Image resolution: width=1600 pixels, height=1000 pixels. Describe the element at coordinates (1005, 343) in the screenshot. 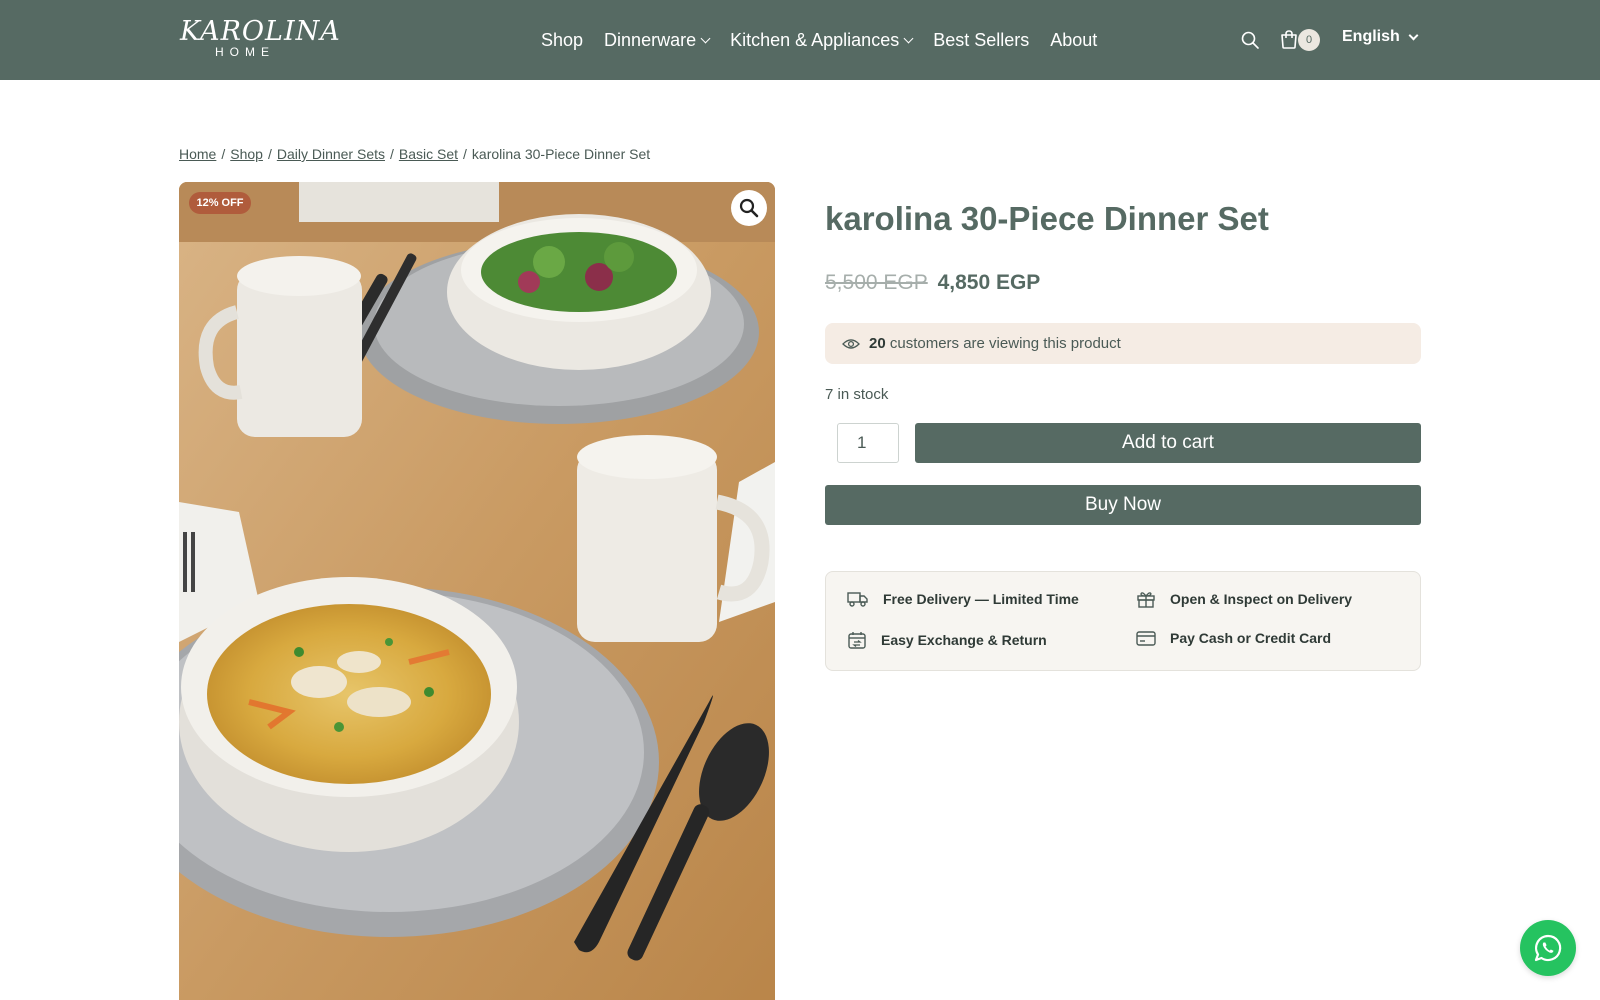

I see `viewers-text: customers are viewing this product` at that location.